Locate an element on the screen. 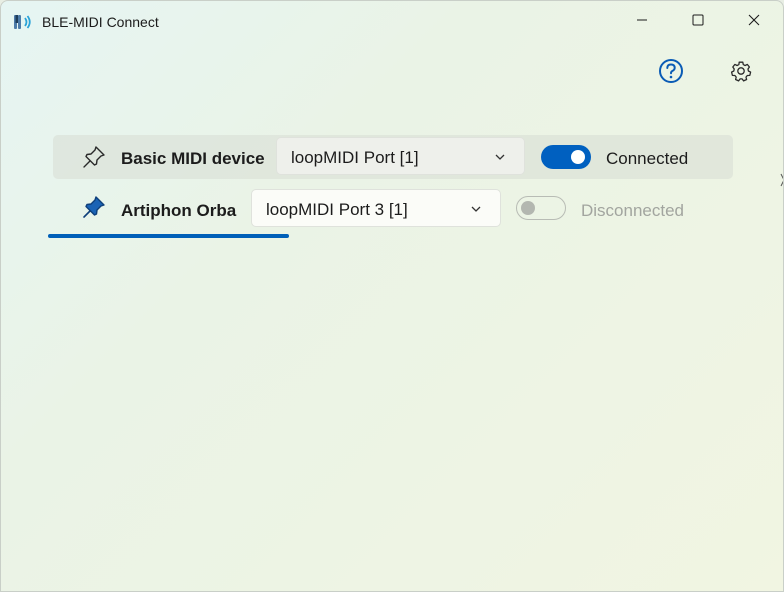  gear-icon is located at coordinates (741, 71).